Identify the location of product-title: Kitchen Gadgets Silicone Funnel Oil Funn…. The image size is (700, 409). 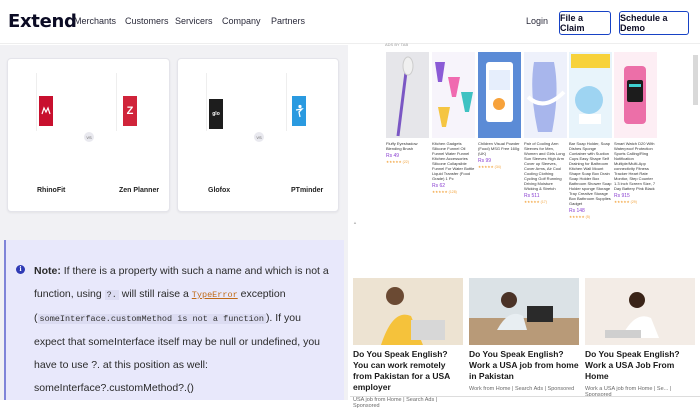
(453, 161).